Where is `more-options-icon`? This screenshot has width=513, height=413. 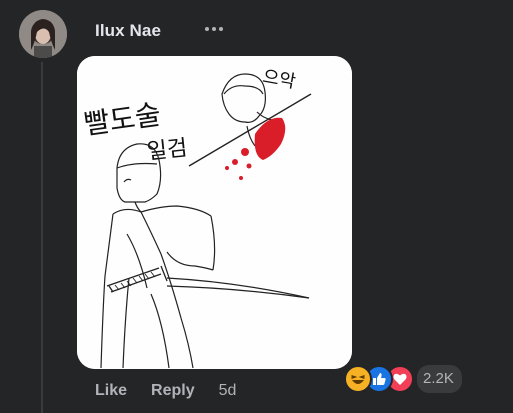
more-options-icon is located at coordinates (214, 29).